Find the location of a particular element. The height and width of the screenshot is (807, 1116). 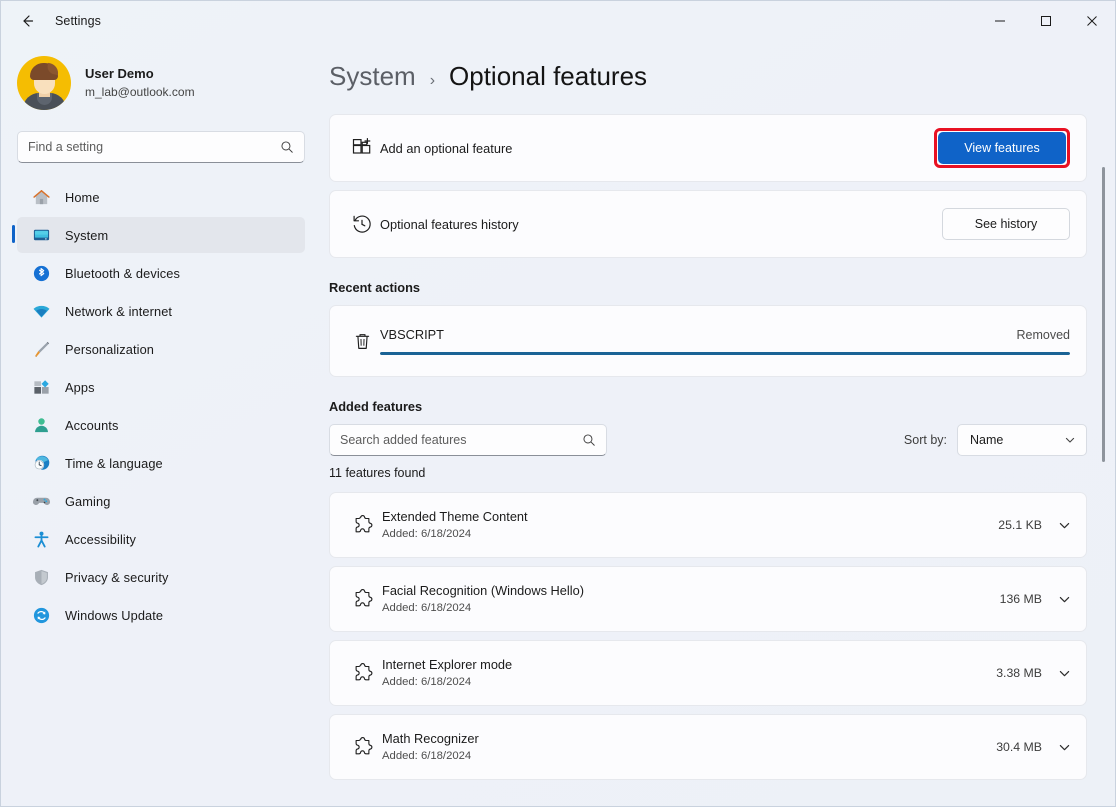

sidebar-item-network-internet: Network & internet is located at coordinates (161, 311).